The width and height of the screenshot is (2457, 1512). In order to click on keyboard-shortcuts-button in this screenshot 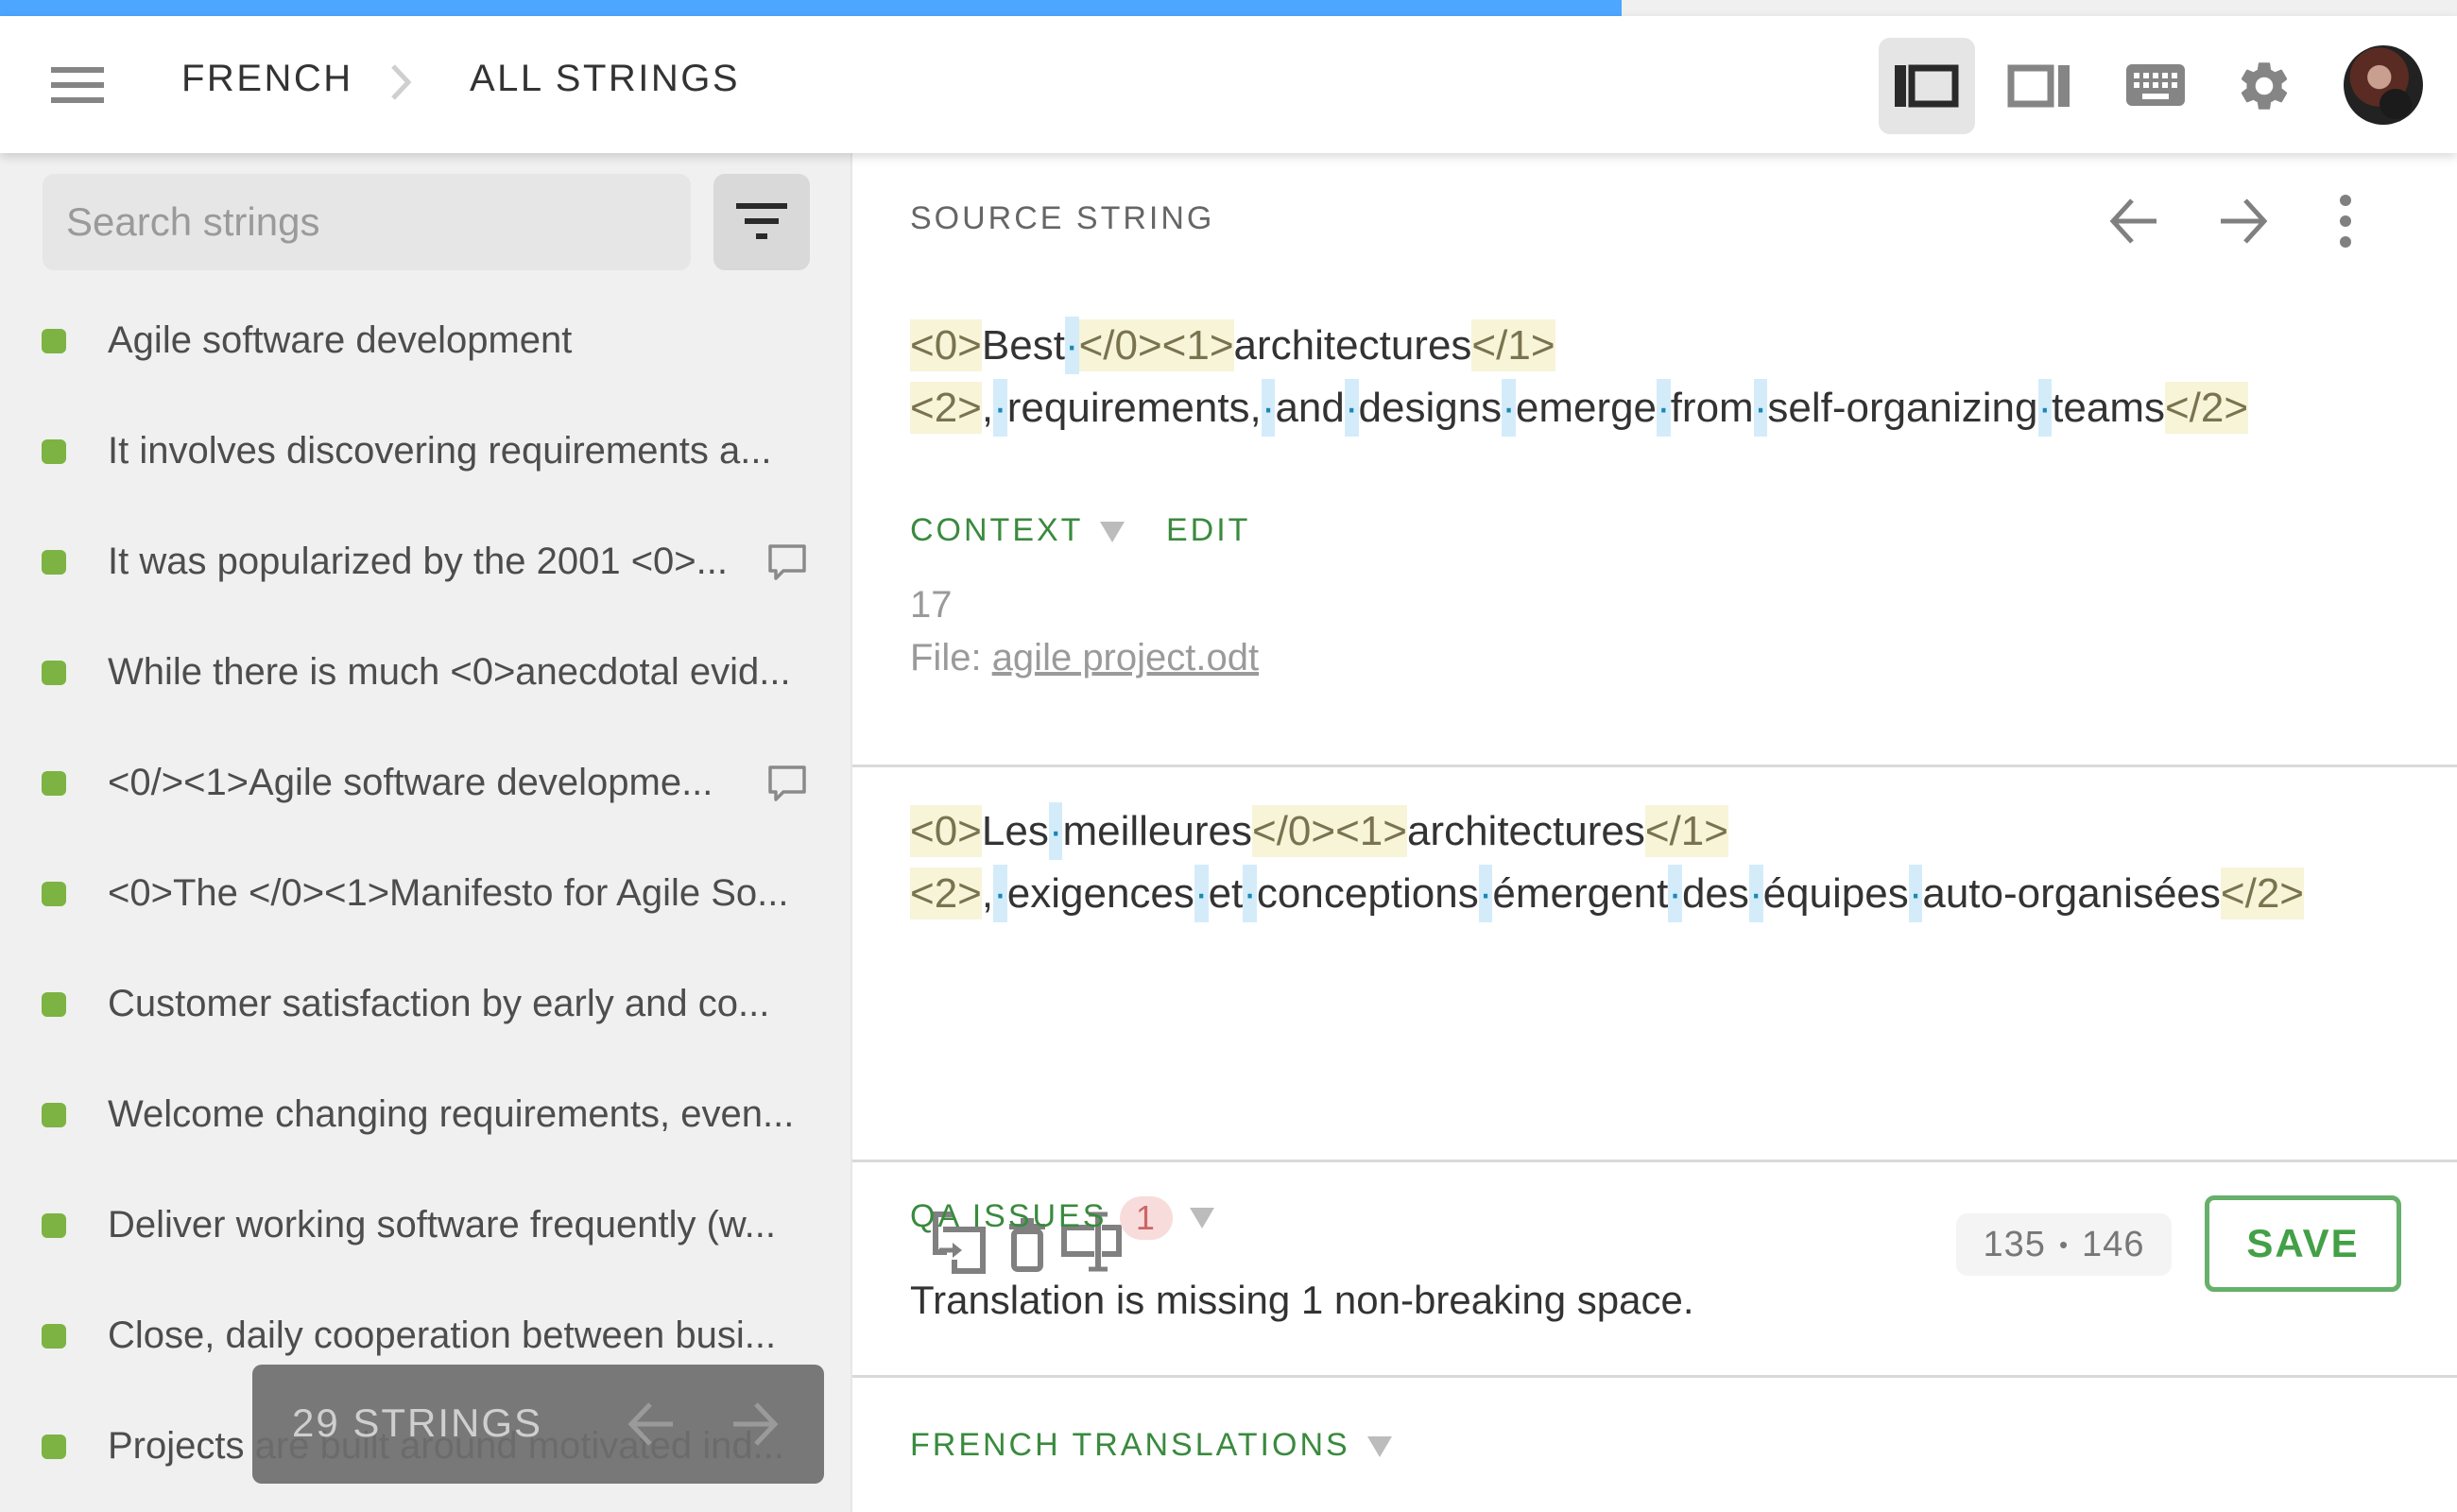, I will do `click(2155, 86)`.